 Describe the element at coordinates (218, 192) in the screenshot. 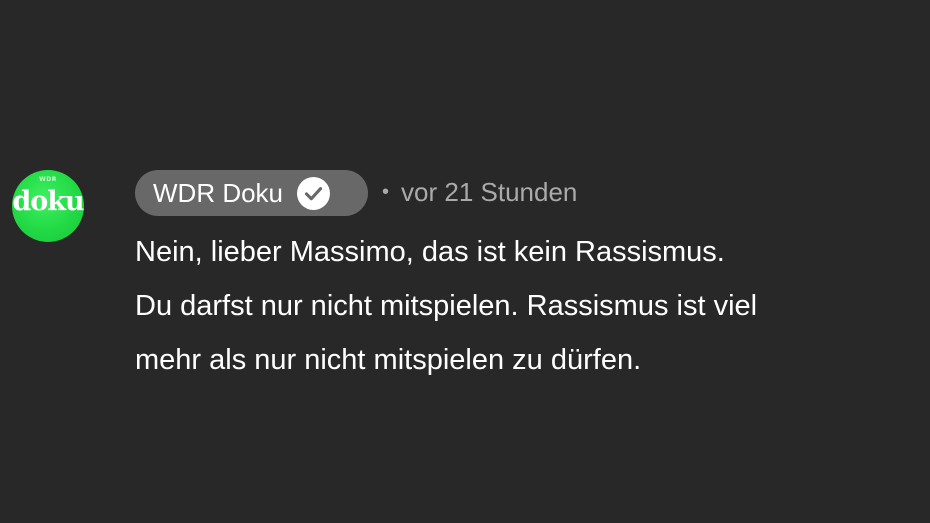

I see `author-name: WDR Doku` at that location.